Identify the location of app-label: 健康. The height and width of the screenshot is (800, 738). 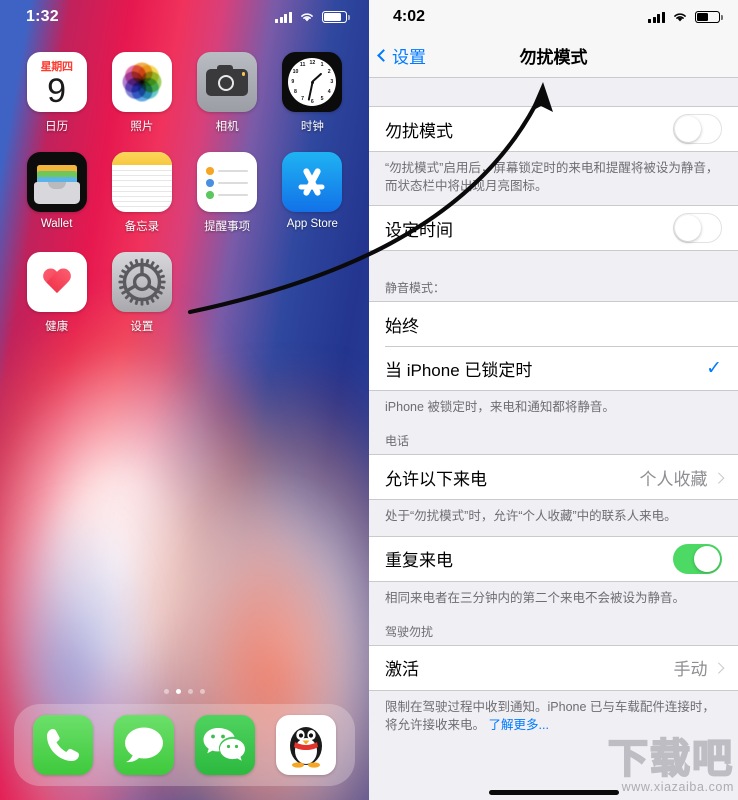
(57, 327).